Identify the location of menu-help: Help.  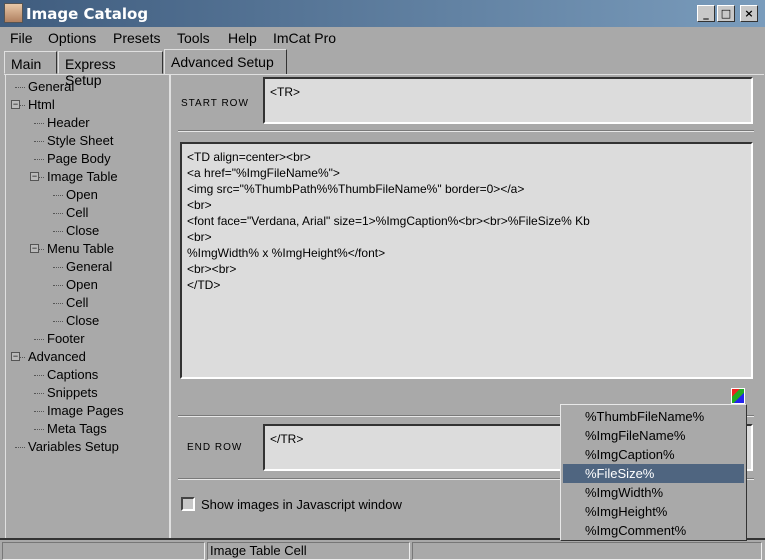
(242, 38).